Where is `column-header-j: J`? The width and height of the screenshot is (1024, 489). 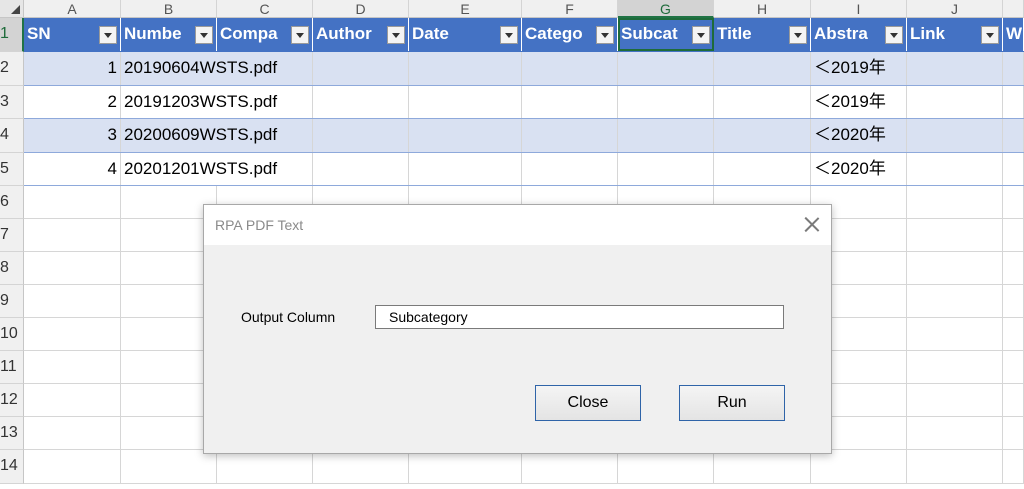 column-header-j: J is located at coordinates (955, 9).